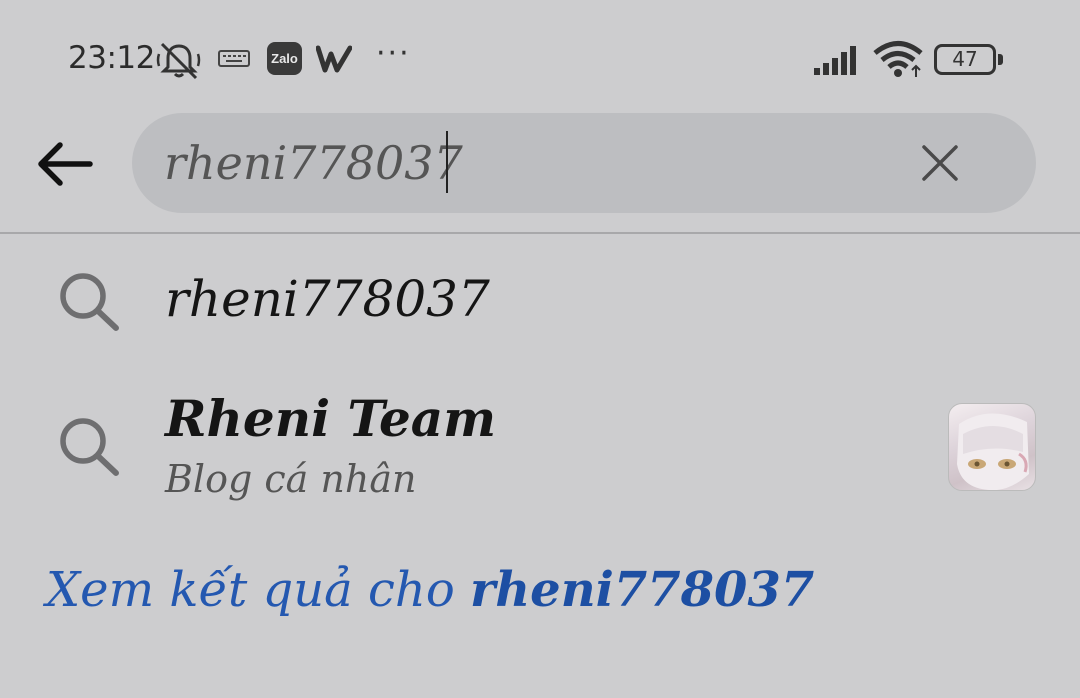  Describe the element at coordinates (835, 60) in the screenshot. I see `signal-icon` at that location.